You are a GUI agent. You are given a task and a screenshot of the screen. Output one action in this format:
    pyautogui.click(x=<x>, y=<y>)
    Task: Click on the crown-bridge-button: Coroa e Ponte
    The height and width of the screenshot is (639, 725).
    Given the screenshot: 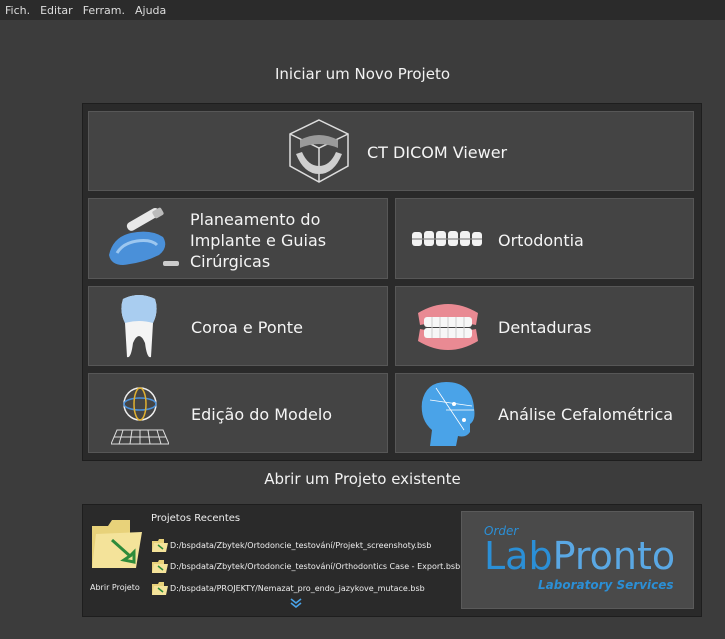 What is the action you would take?
    pyautogui.click(x=238, y=326)
    